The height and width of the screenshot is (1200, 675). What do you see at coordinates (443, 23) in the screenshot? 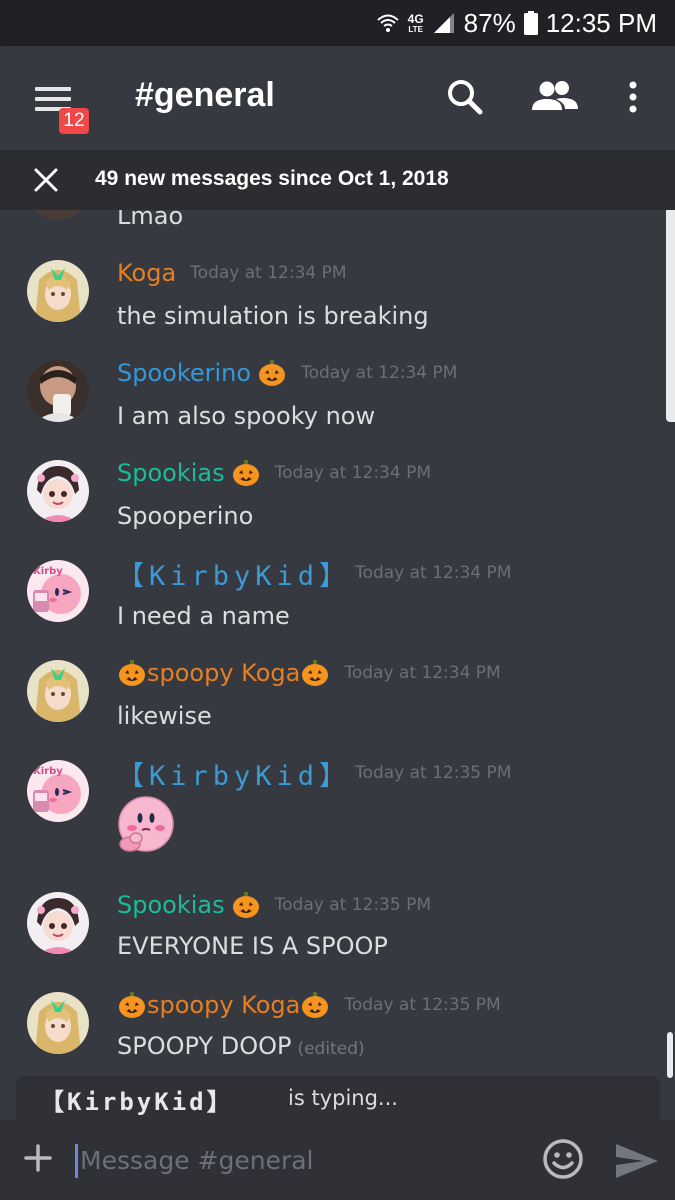
I see `signal-icon` at bounding box center [443, 23].